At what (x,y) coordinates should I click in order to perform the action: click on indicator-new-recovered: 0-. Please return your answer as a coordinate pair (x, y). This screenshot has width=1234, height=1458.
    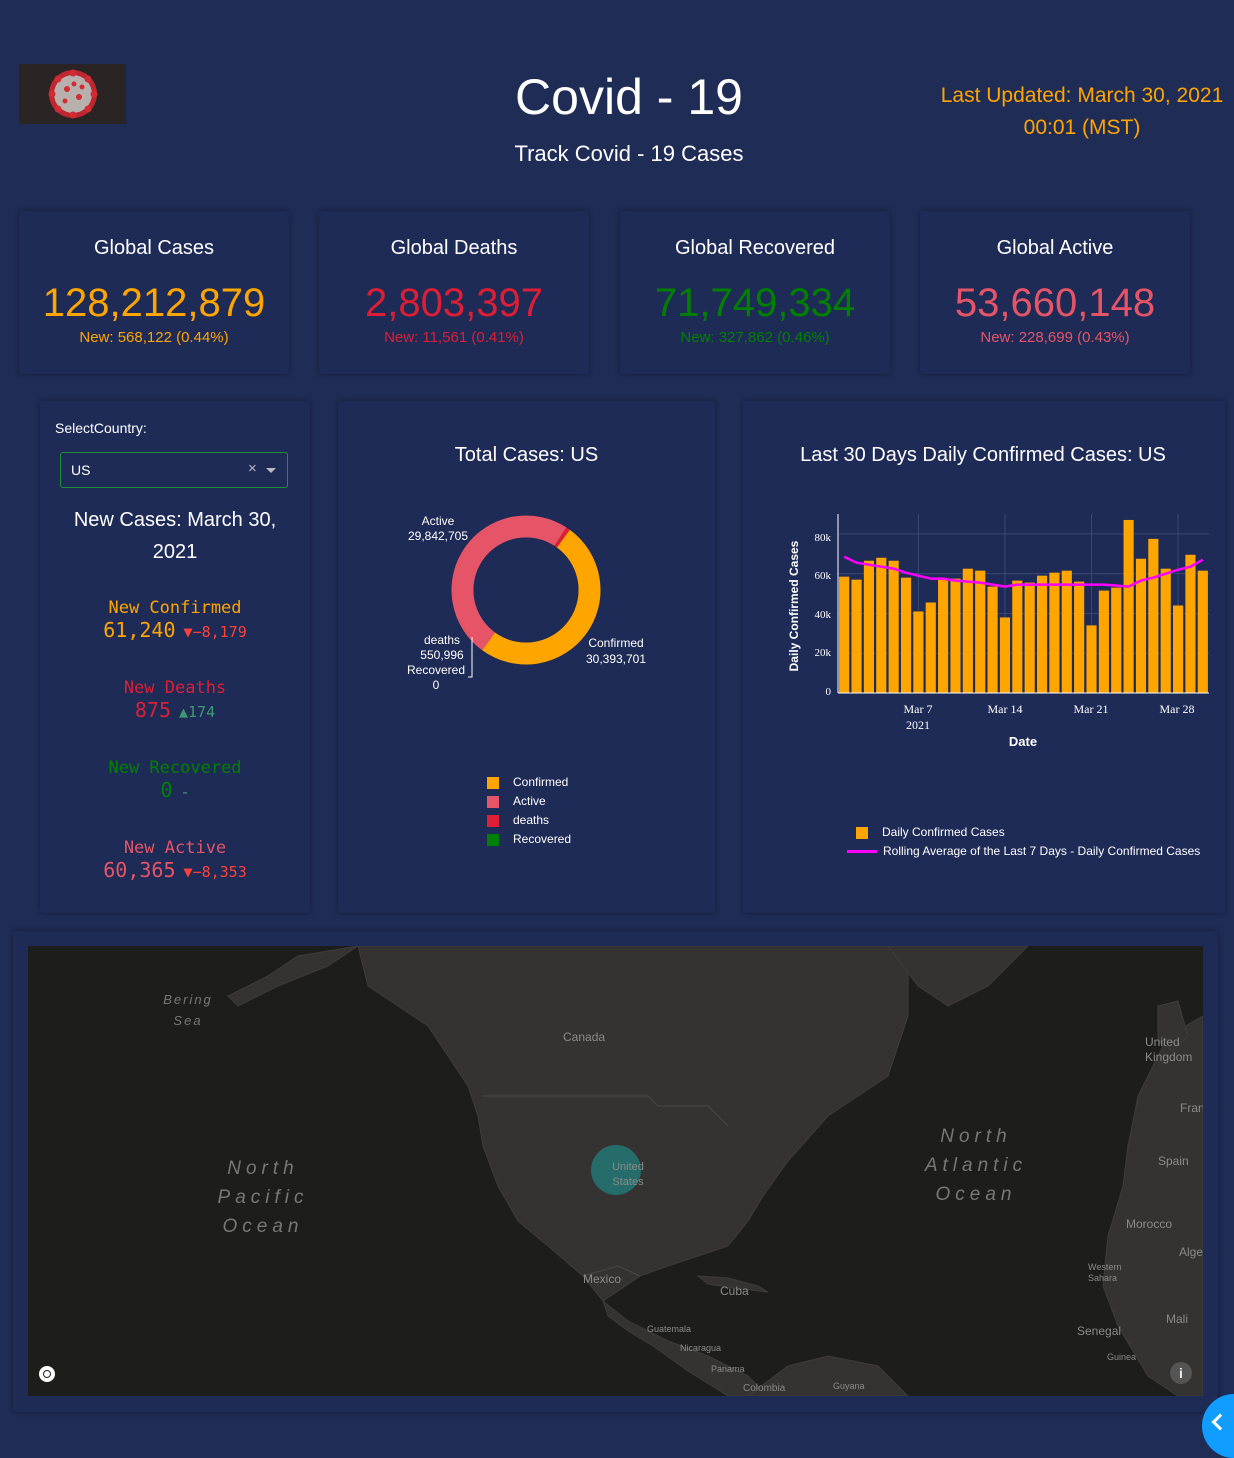
    Looking at the image, I should click on (175, 790).